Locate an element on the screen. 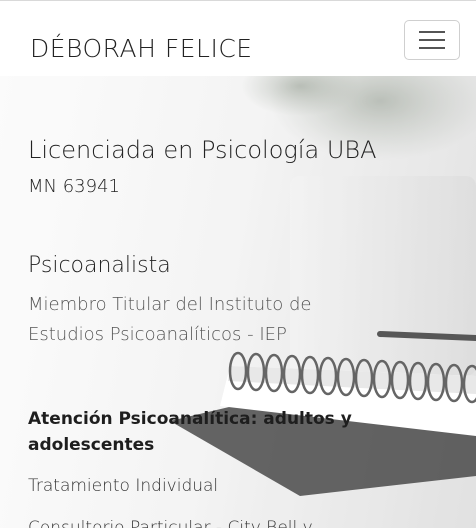 This screenshot has height=528, width=476. brand-name: DÉBORAH FELICE is located at coordinates (141, 48).